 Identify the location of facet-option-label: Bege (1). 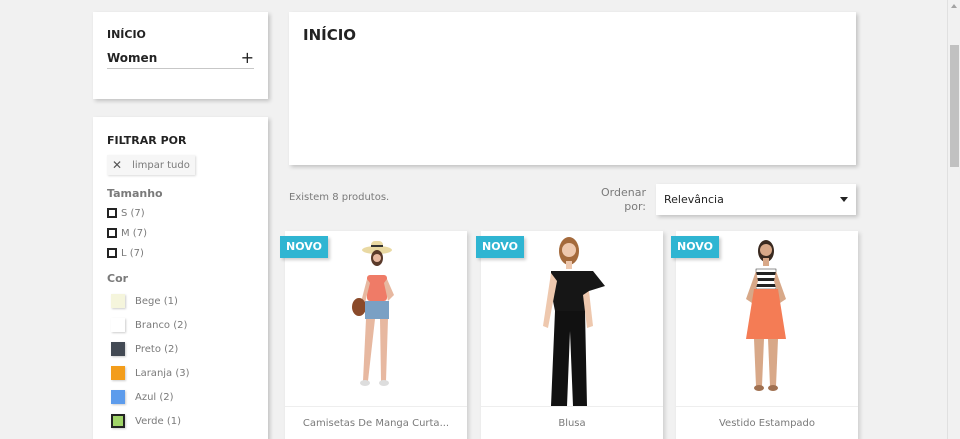
(156, 301).